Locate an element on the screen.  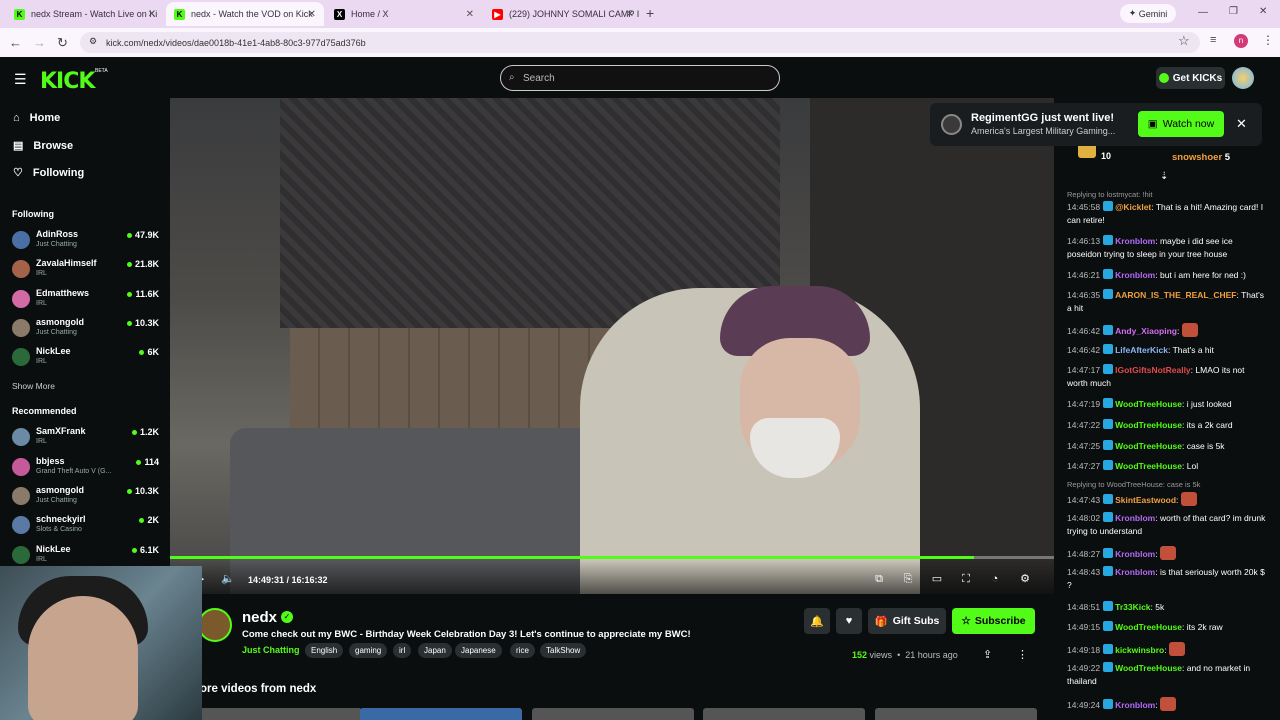
site-info-icon: ⚙ is located at coordinates (93, 41).